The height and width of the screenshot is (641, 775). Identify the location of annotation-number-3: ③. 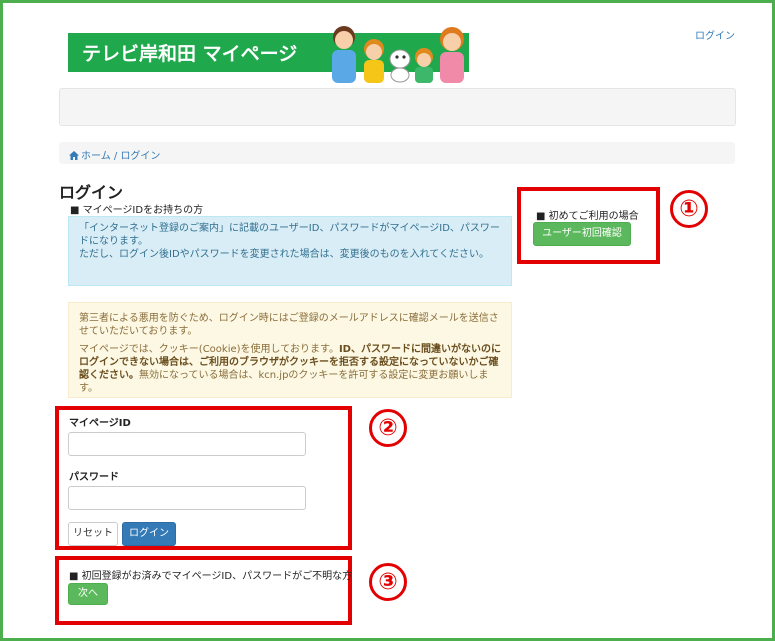
(388, 582).